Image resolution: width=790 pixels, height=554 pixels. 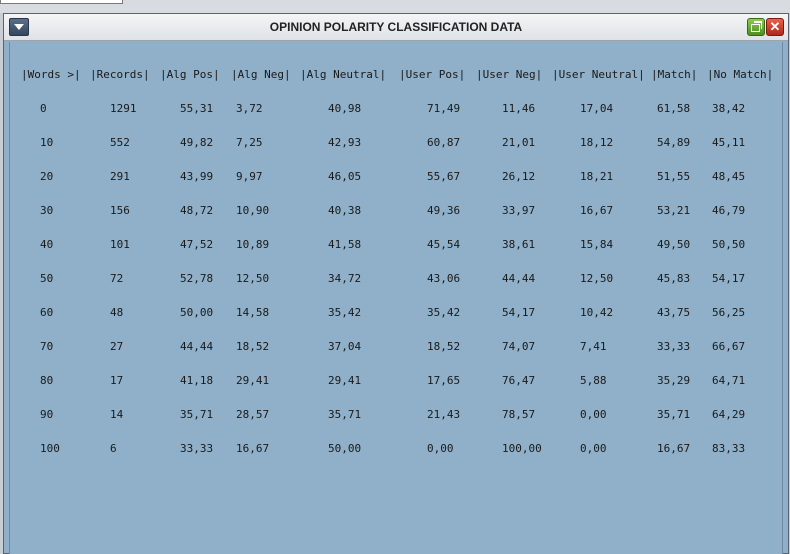 What do you see at coordinates (345, 210) in the screenshot?
I see `table-cell: 40,38` at bounding box center [345, 210].